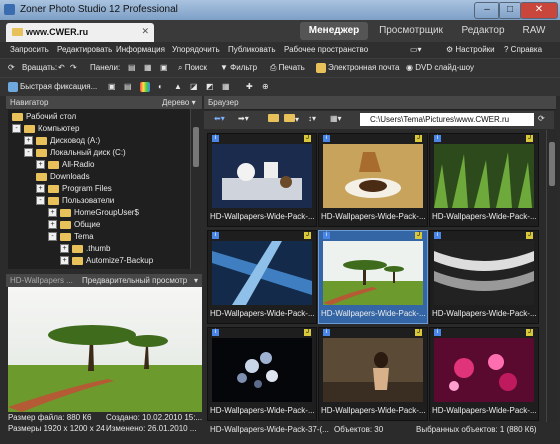  Describe the element at coordinates (80, 32) in the screenshot. I see `document-tab: www.CWER.ru ✕` at that location.